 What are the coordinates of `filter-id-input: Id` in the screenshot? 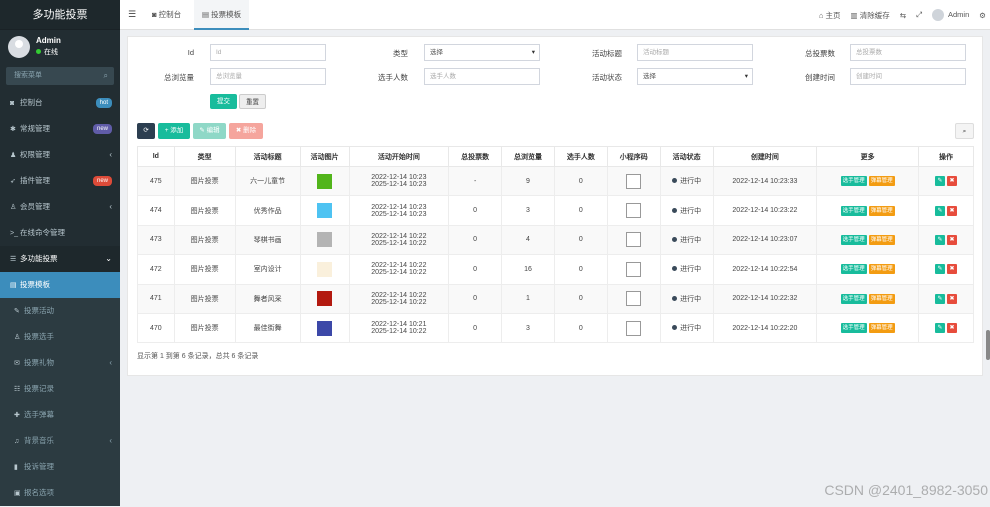 It's located at (268, 52).